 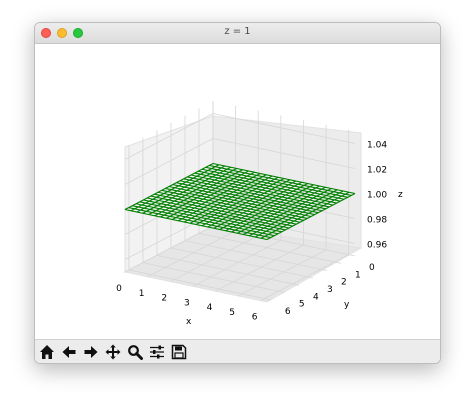 I want to click on y-axis-label: y, so click(x=347, y=305).